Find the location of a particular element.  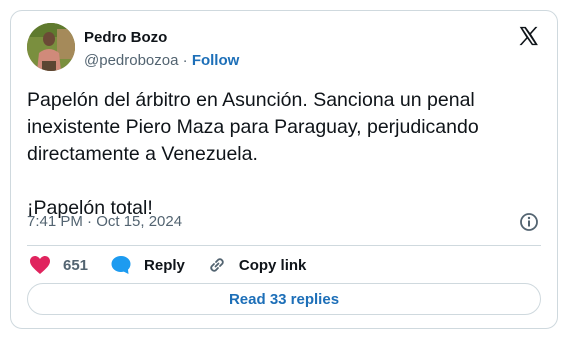

avatar is located at coordinates (51, 47).